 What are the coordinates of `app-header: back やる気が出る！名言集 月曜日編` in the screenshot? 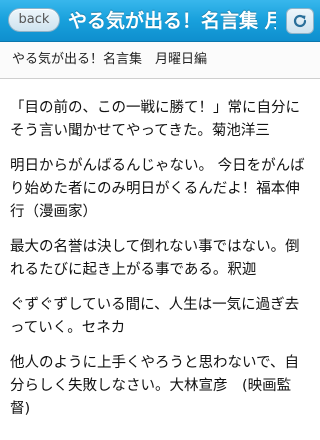 It's located at (160, 21).